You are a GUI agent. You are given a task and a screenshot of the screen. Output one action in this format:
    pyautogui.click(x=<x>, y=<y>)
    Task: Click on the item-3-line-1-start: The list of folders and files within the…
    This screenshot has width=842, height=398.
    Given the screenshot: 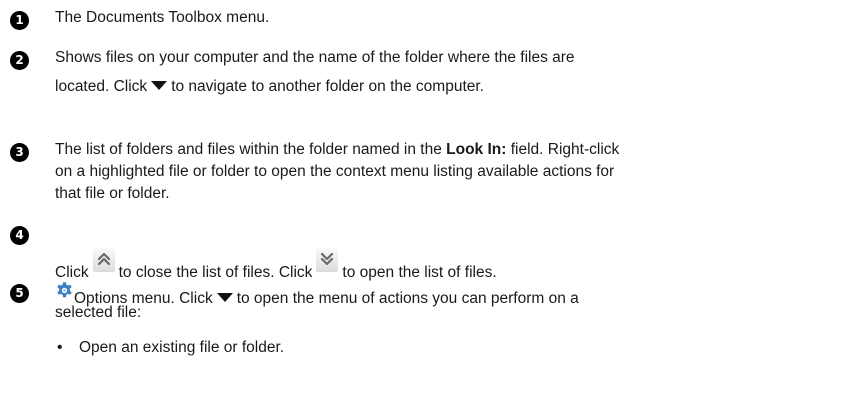 What is the action you would take?
    pyautogui.click(x=251, y=149)
    